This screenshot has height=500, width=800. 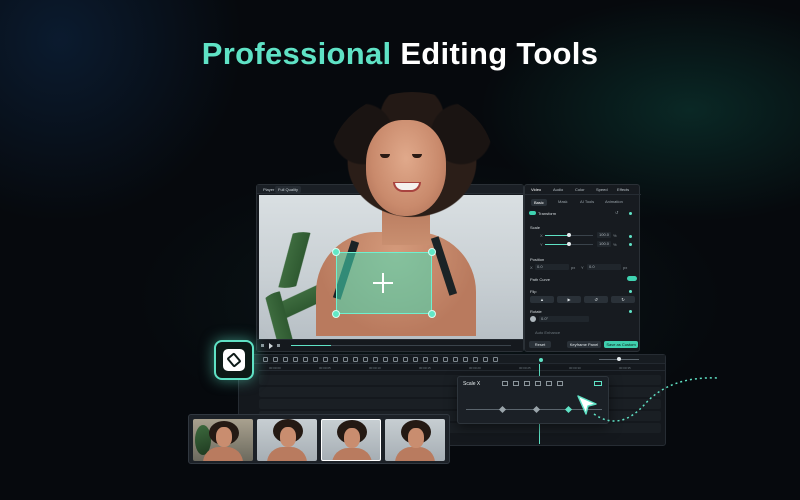 I want to click on record-icon, so click(x=425, y=359).